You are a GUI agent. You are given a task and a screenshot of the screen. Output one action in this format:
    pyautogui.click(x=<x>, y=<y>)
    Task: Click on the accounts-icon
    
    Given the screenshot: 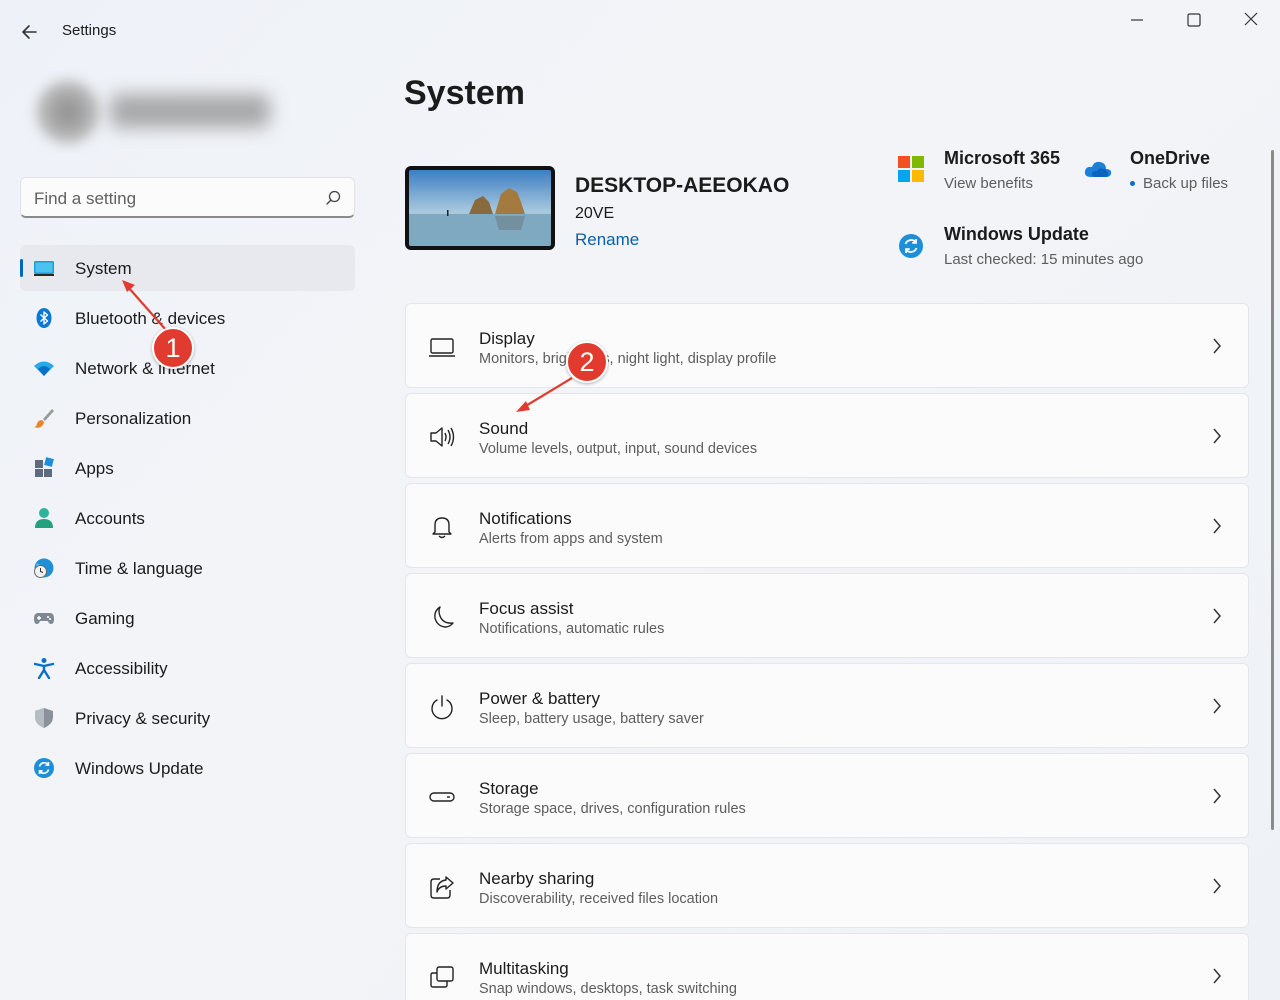 What is the action you would take?
    pyautogui.click(x=44, y=518)
    